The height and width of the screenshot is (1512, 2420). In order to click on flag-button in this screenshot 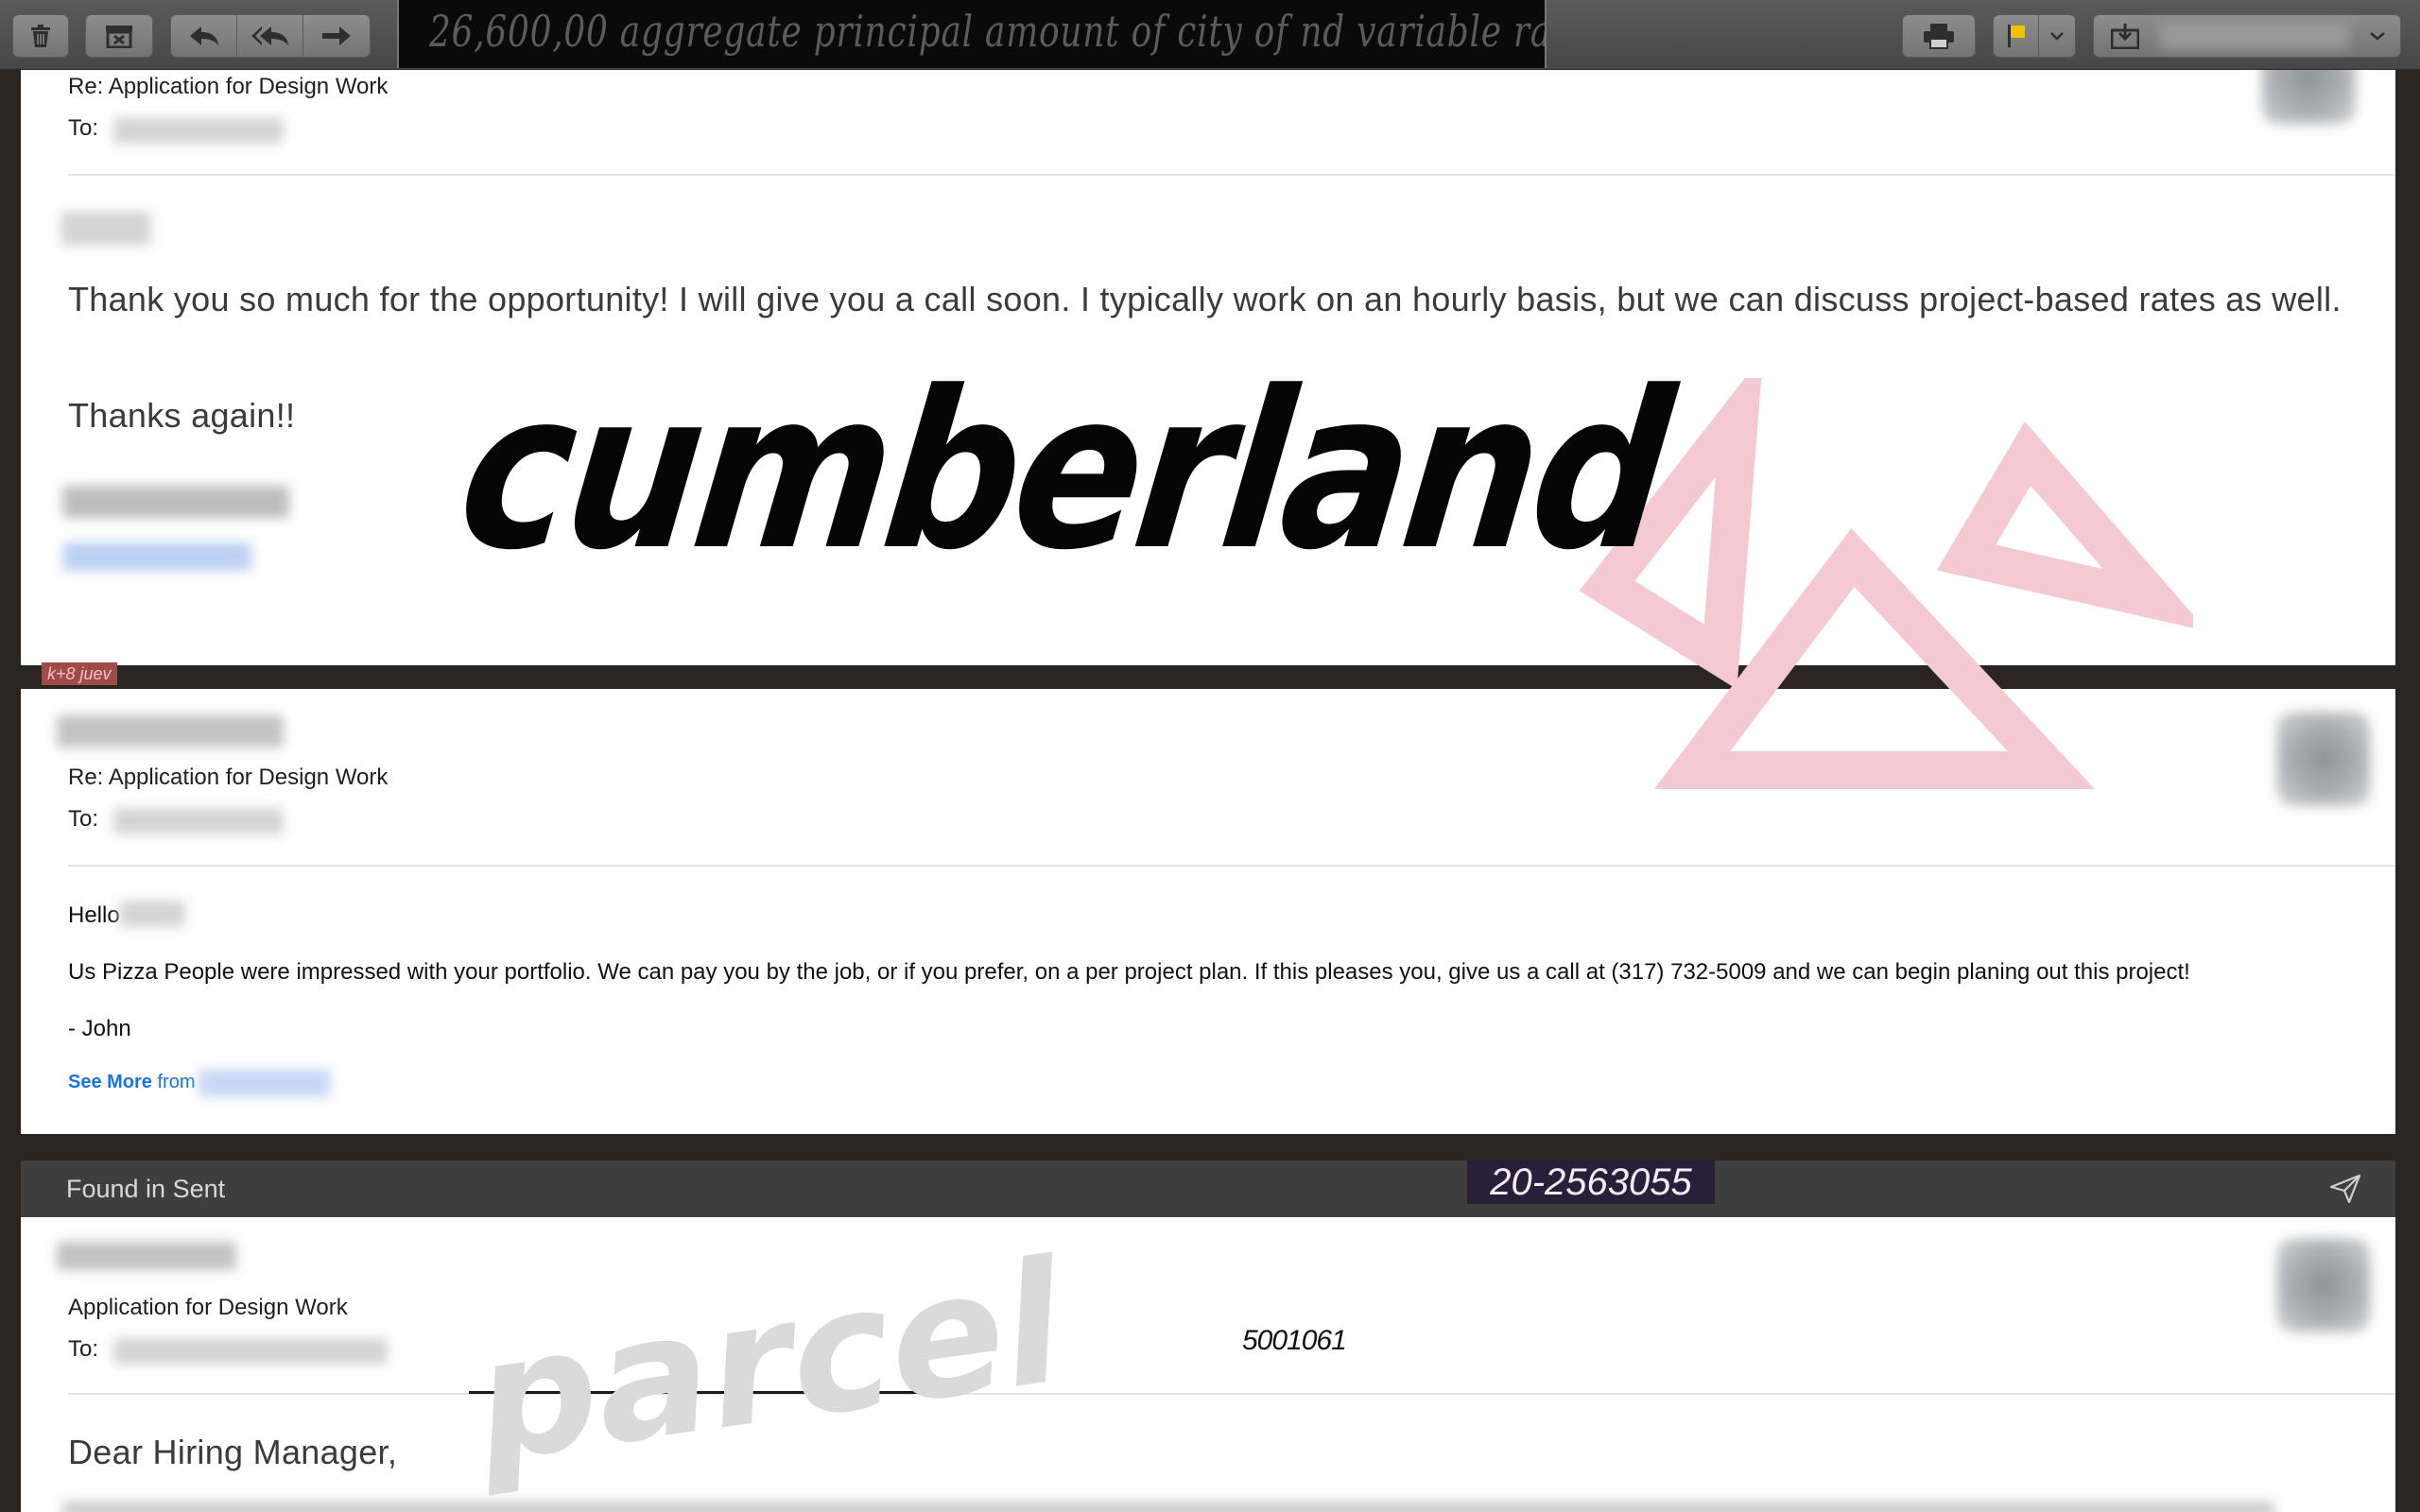, I will do `click(2017, 36)`.